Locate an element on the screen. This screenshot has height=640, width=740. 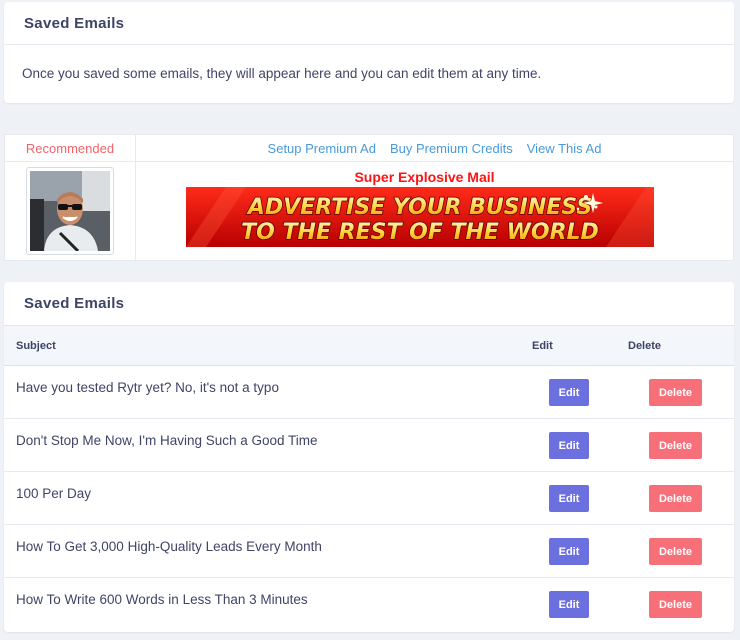
column-header-edit: Edit is located at coordinates (542, 345).